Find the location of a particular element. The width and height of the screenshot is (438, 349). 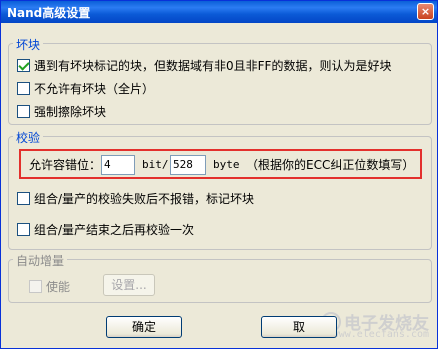

no-bad-block-label: 不允许有坏块（全片） is located at coordinates (94, 89).